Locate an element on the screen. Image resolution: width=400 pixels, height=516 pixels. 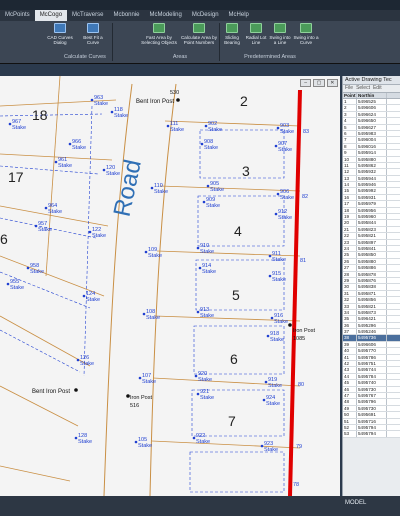
menu-select: Select is located at coordinates (363, 88).